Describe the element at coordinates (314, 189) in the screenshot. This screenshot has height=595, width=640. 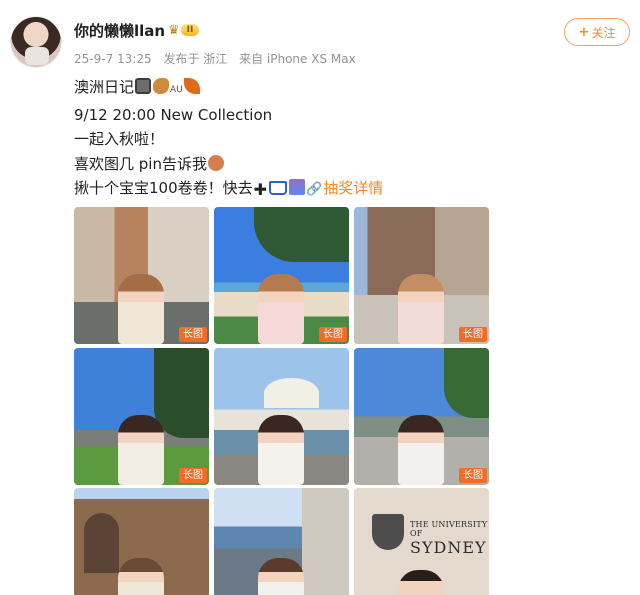
I see `link-icon: 🔗` at that location.